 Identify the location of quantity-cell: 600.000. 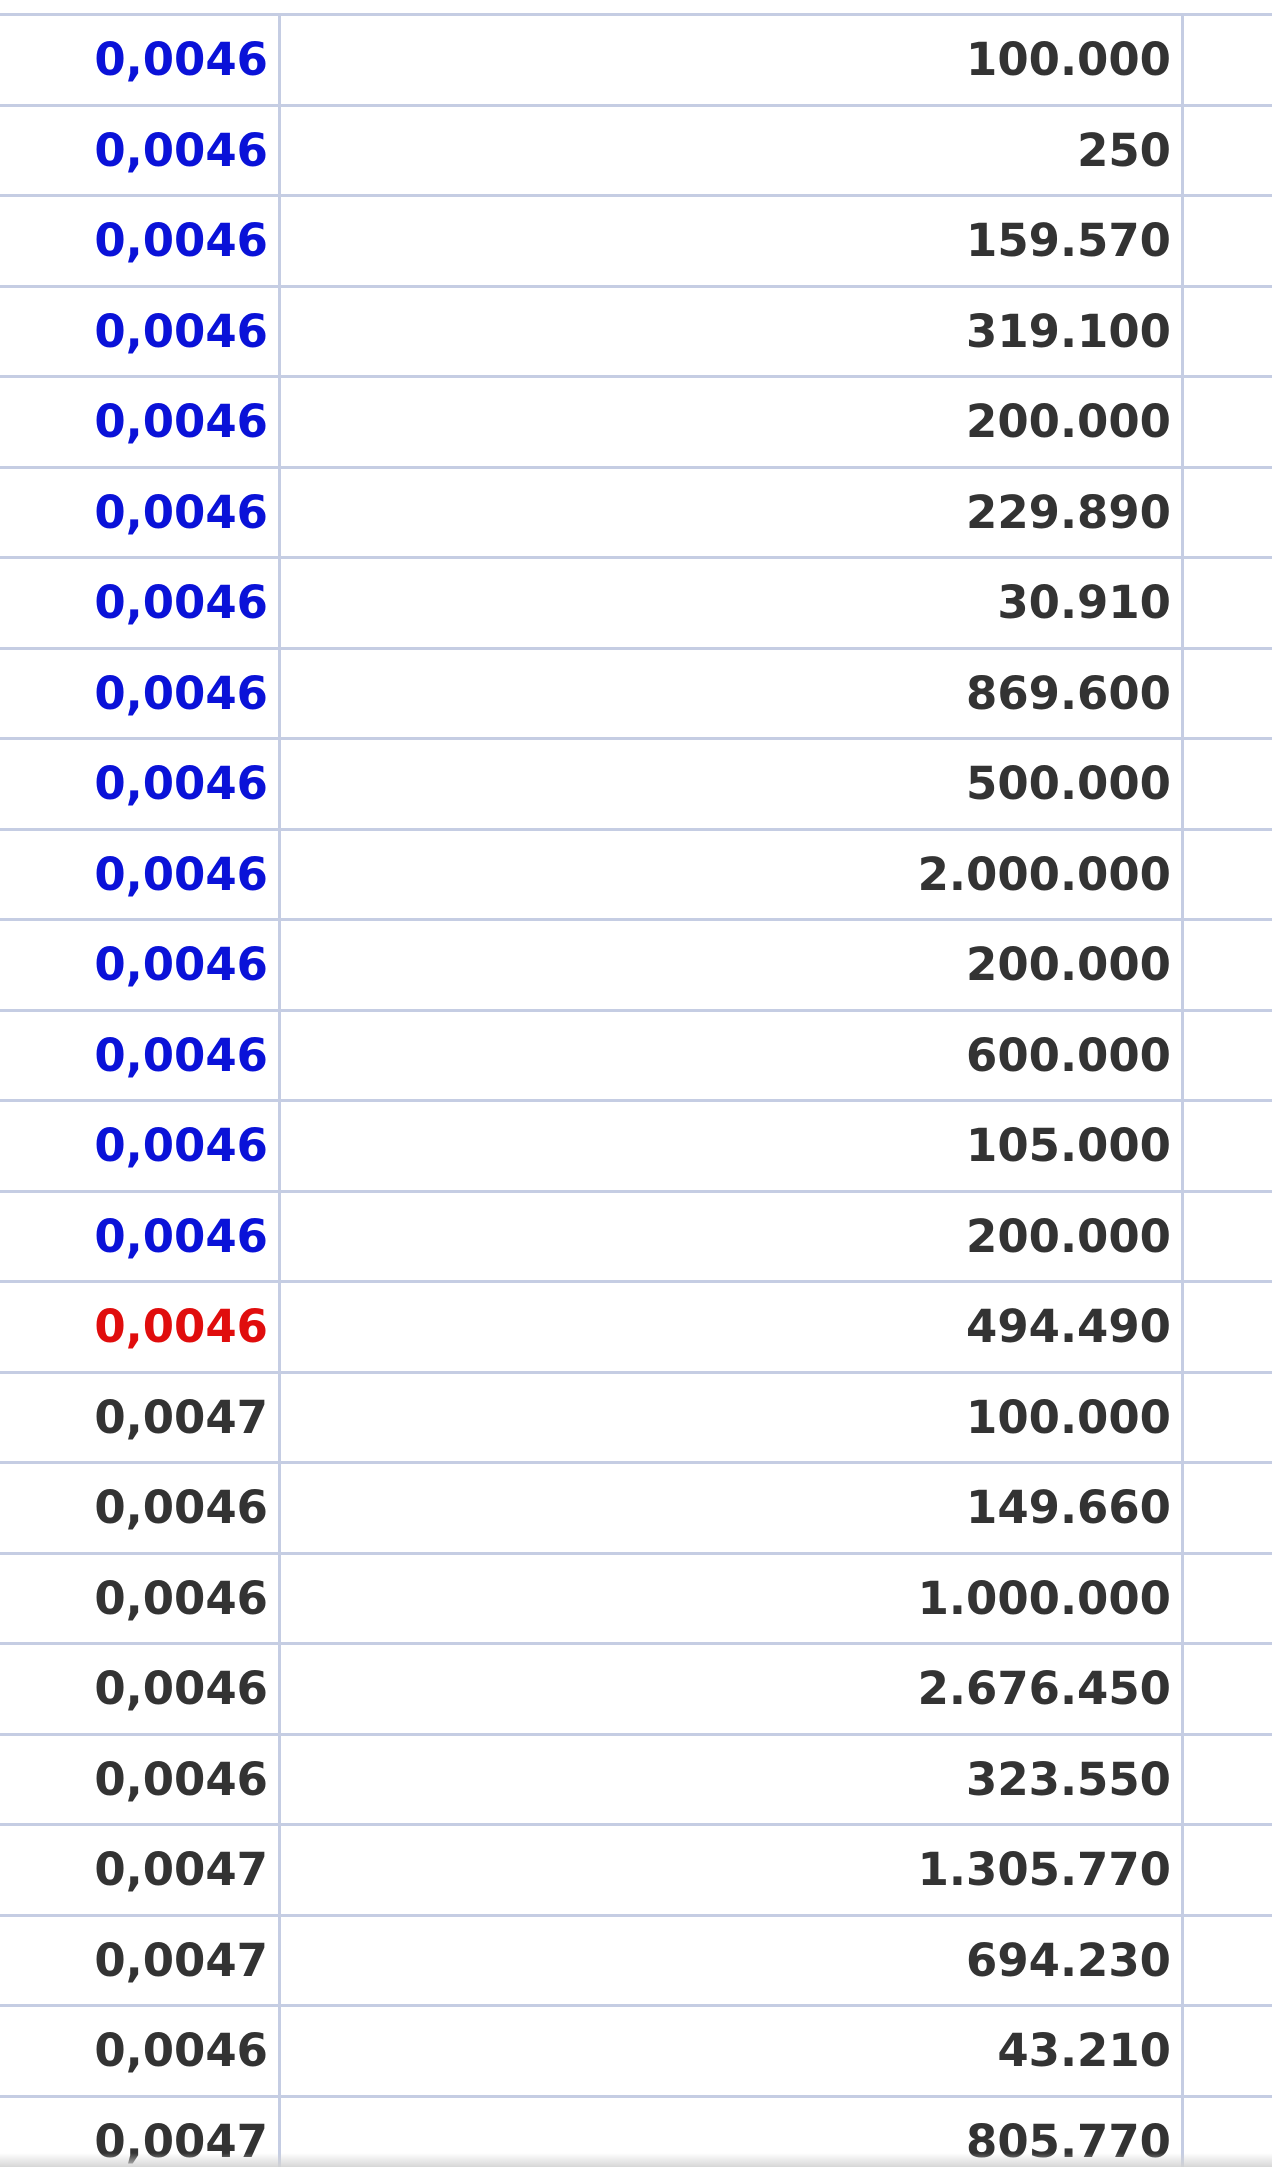
(1068, 1055).